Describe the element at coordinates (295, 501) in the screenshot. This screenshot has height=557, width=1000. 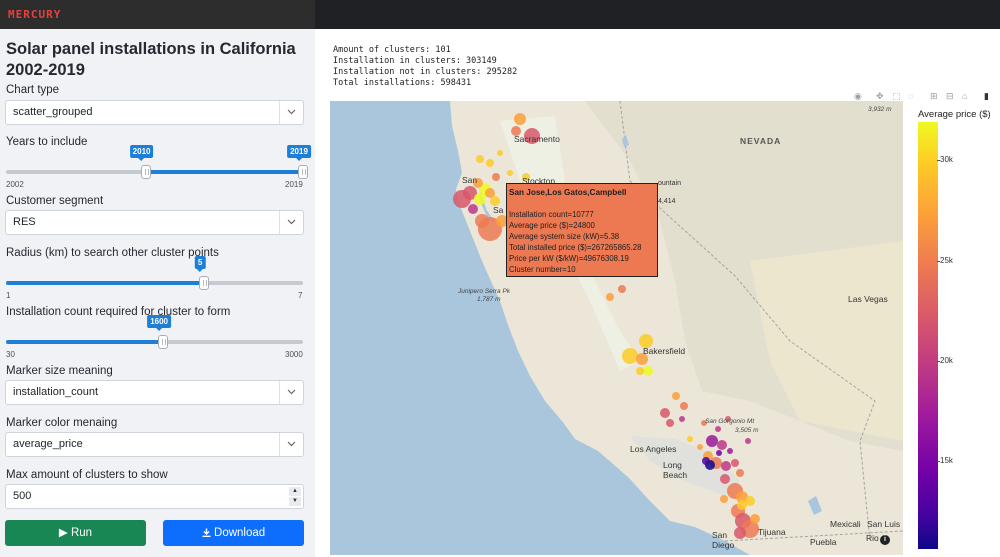
I see `stepper-down-icon: ▼` at that location.